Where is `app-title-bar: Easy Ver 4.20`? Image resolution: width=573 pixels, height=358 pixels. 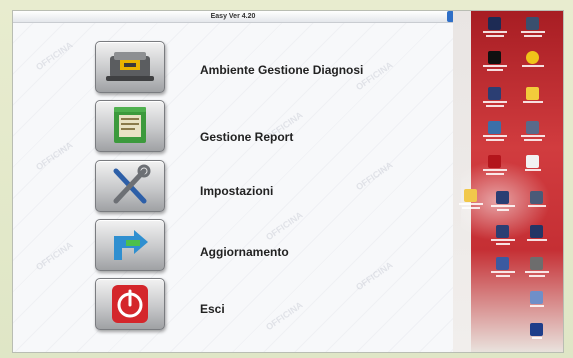
app-title-bar: Easy Ver 4.20 is located at coordinates (233, 17).